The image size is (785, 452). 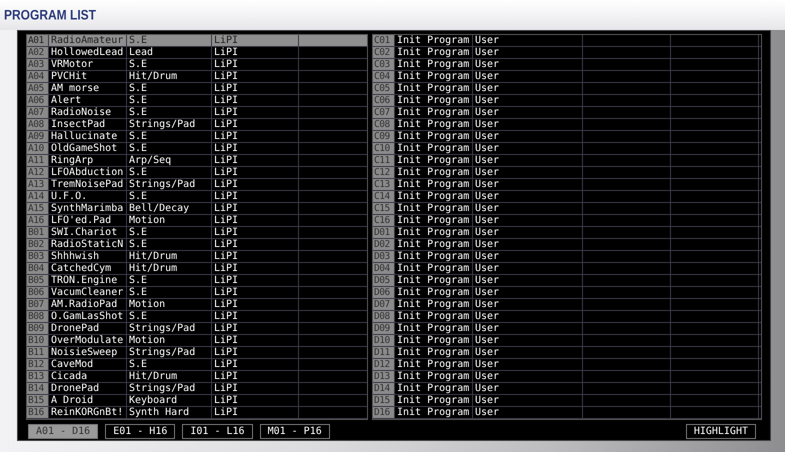 I want to click on program-row: D16 Init Program User, so click(x=567, y=413).